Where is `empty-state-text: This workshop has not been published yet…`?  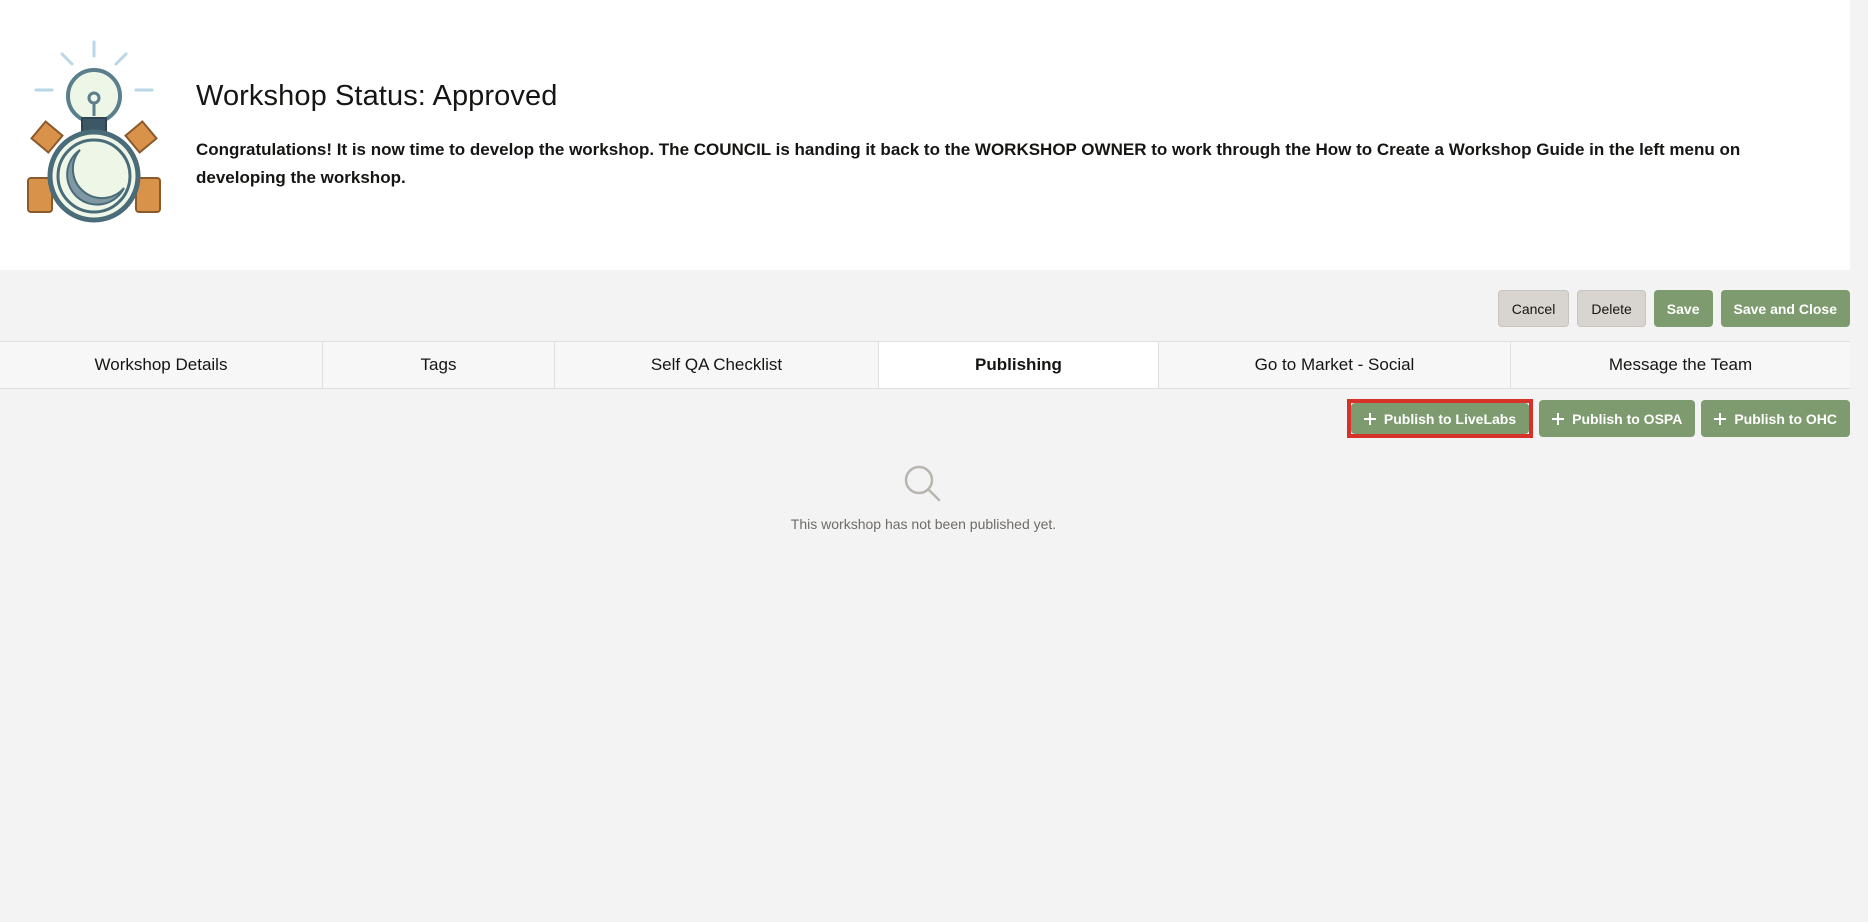 empty-state-text: This workshop has not been published yet… is located at coordinates (923, 524).